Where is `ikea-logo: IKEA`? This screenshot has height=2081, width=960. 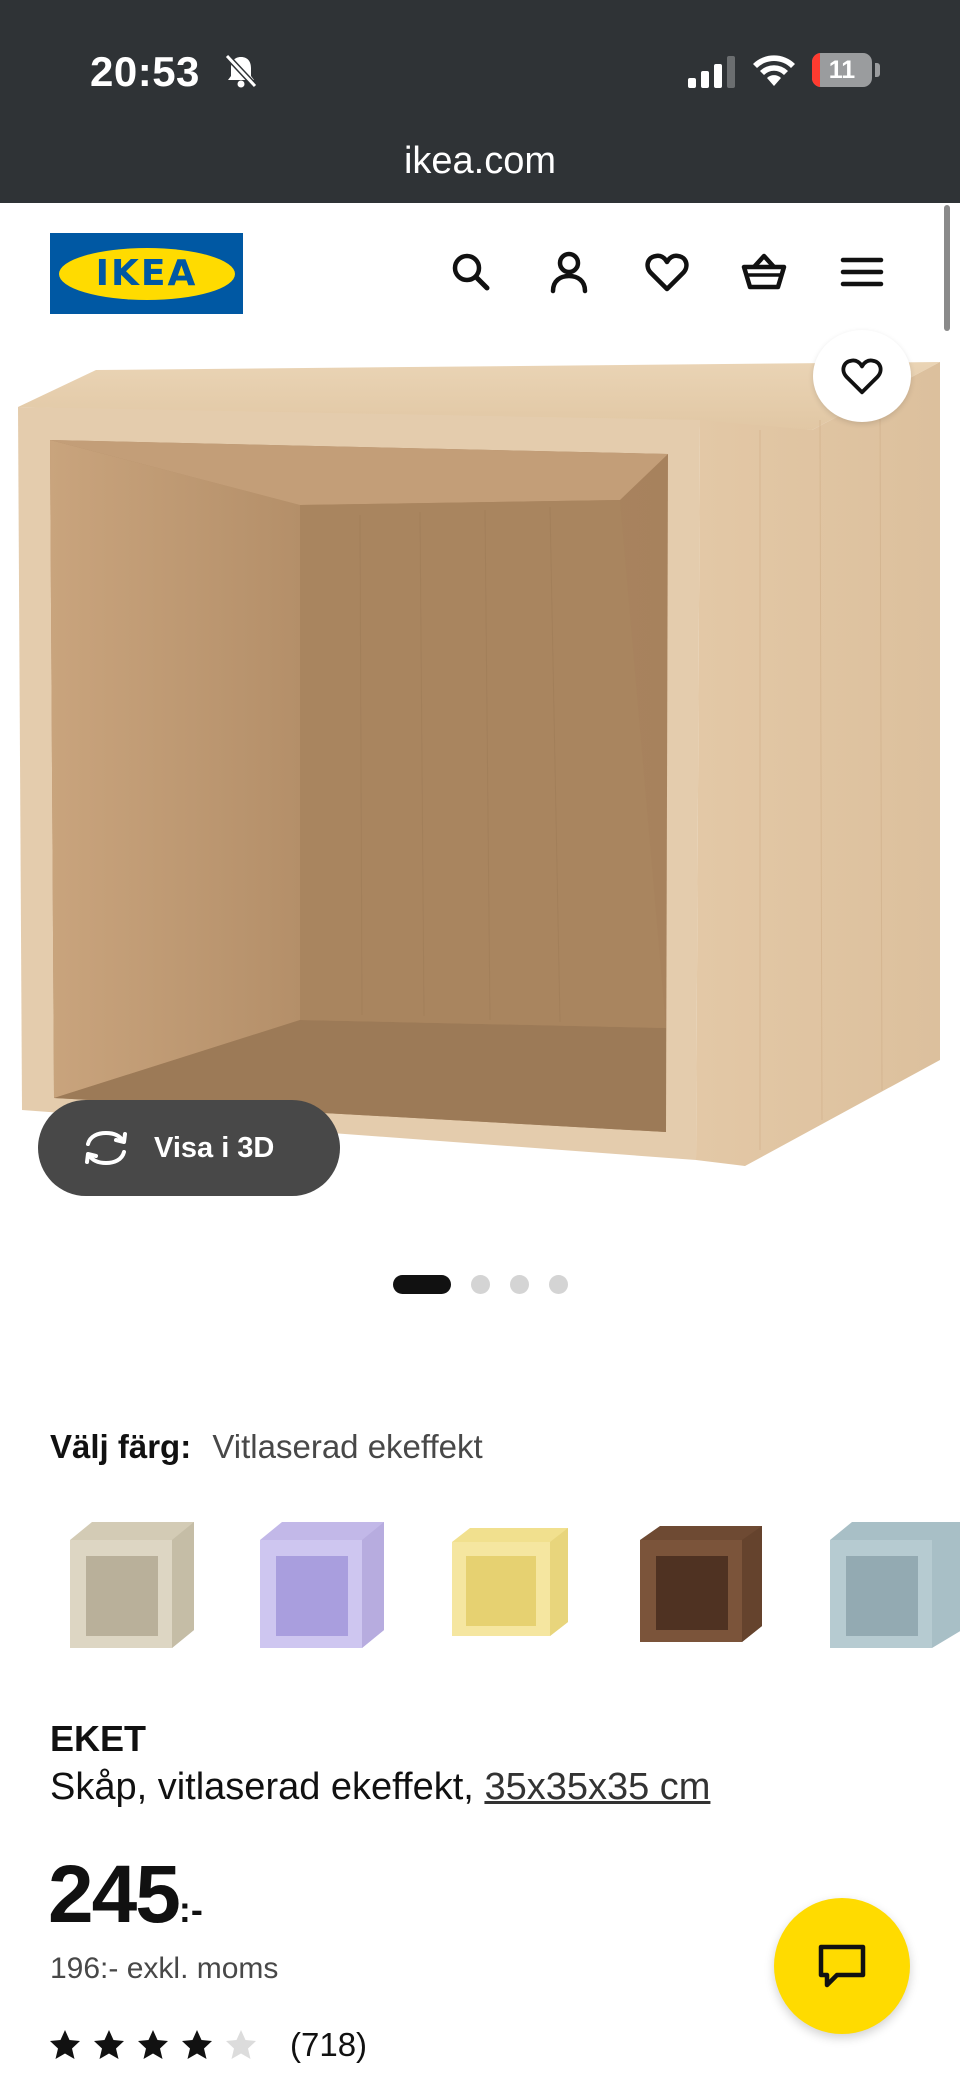
ikea-logo: IKEA is located at coordinates (146, 273).